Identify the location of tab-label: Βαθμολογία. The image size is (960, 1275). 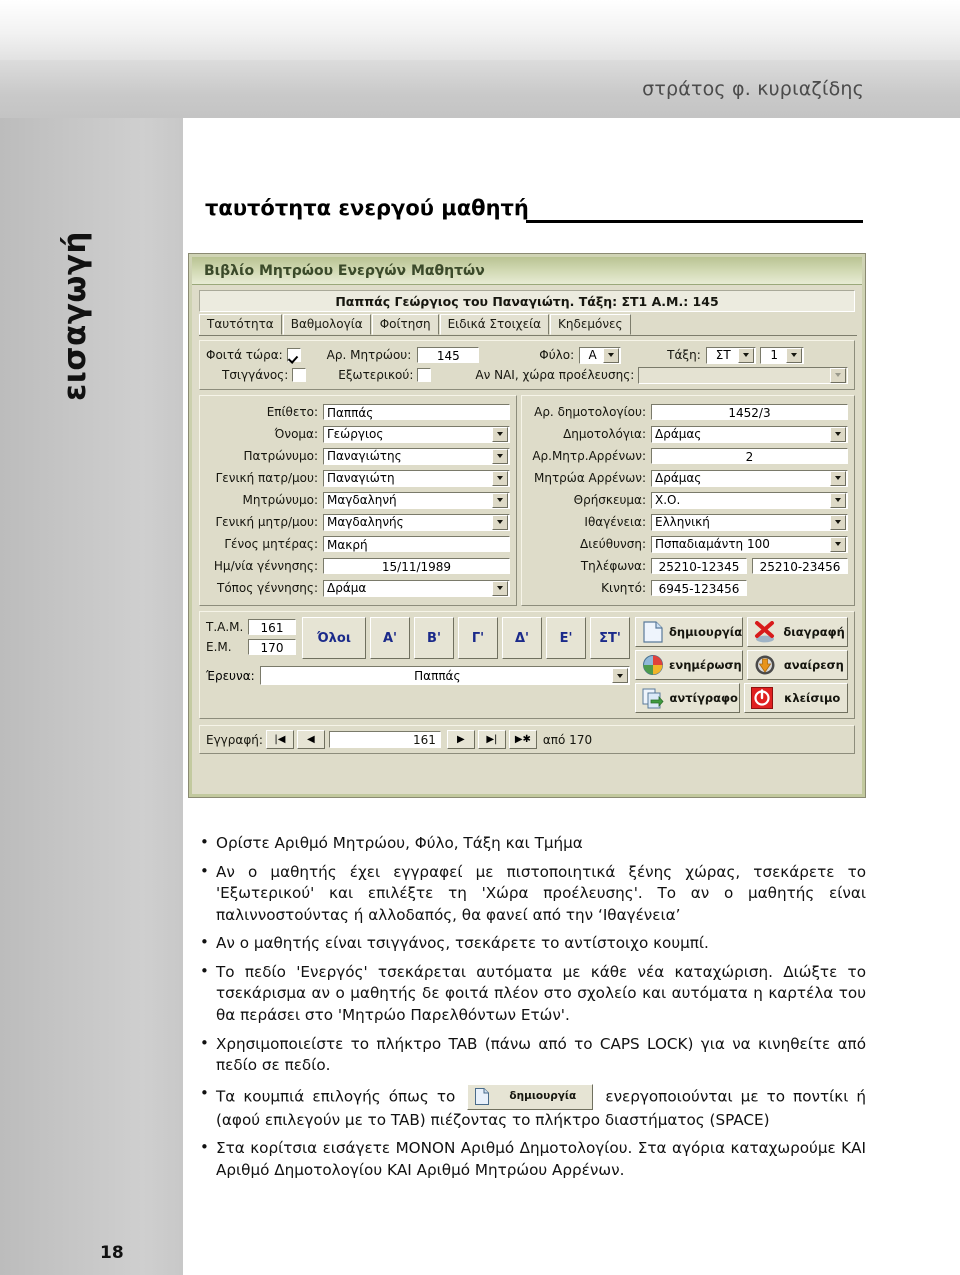
(326, 324).